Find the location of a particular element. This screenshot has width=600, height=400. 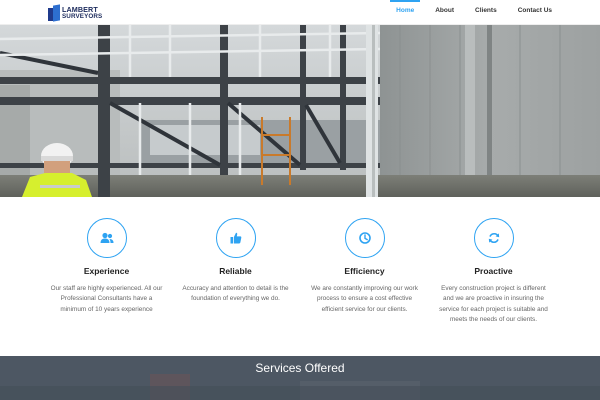

feature-title: Reliable is located at coordinates (235, 271).